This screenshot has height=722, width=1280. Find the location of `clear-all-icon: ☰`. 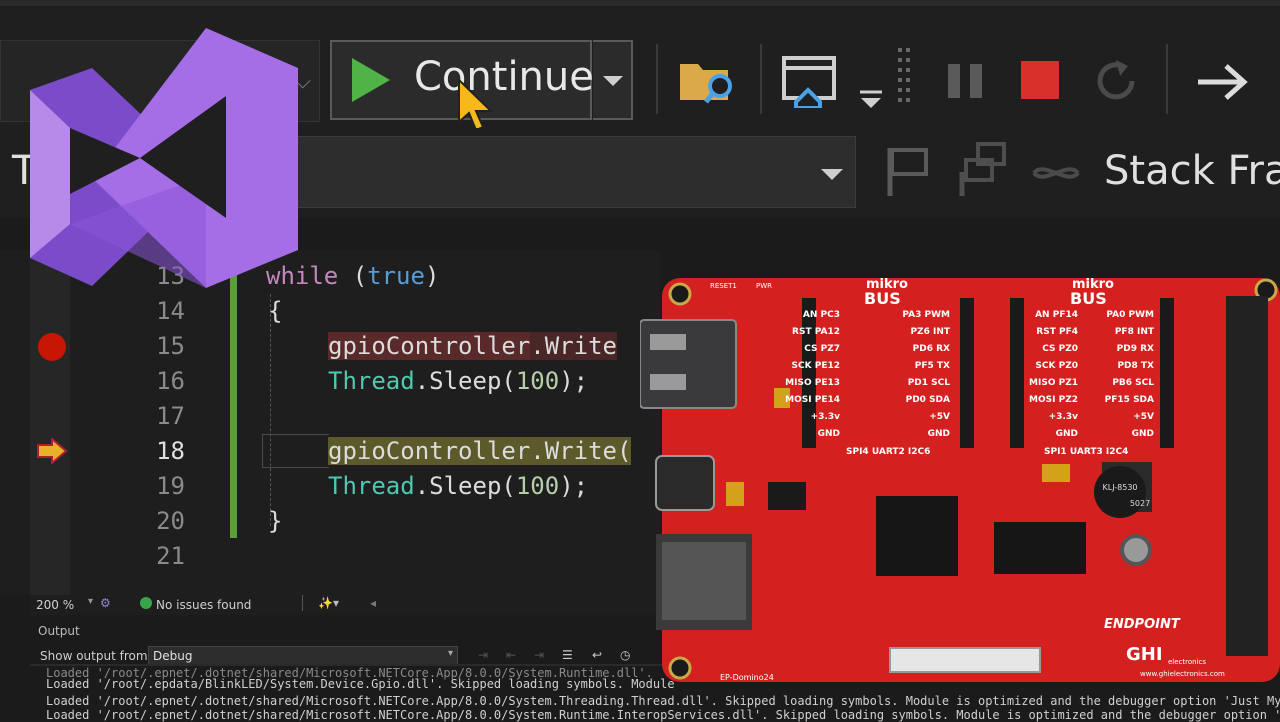

clear-all-icon: ☰ is located at coordinates (567, 655).